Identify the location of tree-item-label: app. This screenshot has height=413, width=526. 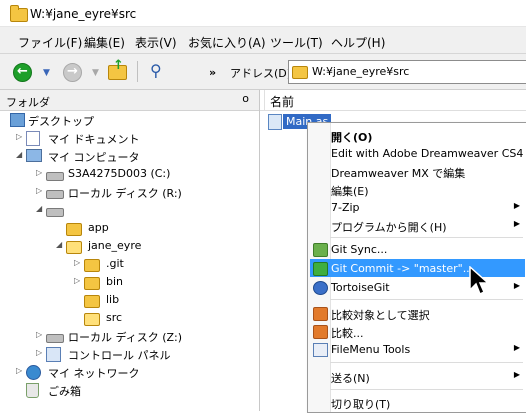
(98, 227).